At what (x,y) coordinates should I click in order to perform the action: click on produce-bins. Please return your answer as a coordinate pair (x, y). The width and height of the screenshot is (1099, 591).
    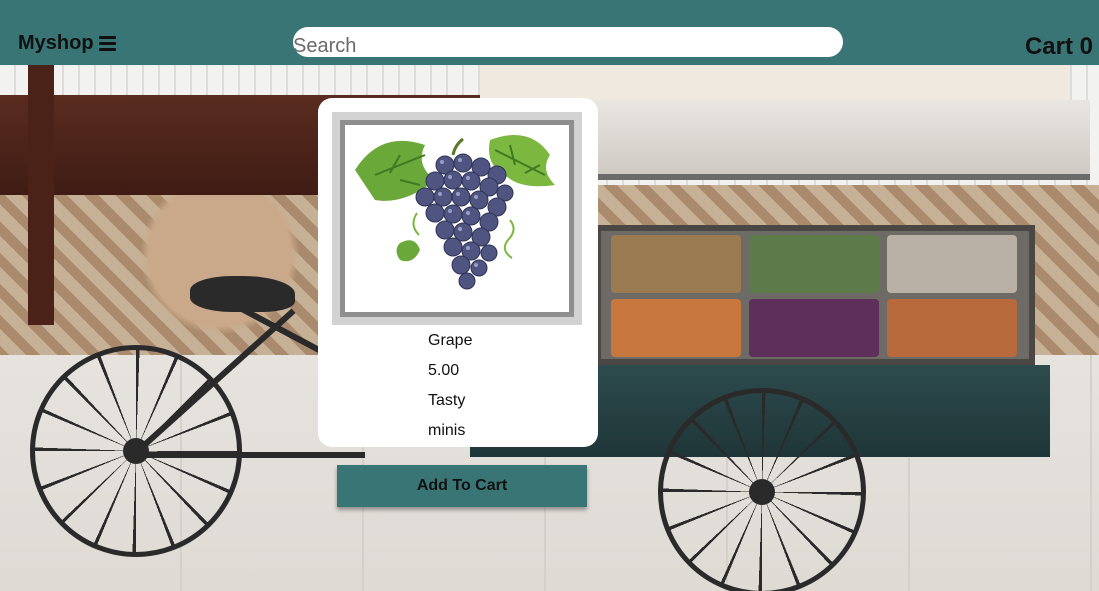
    Looking at the image, I should click on (815, 295).